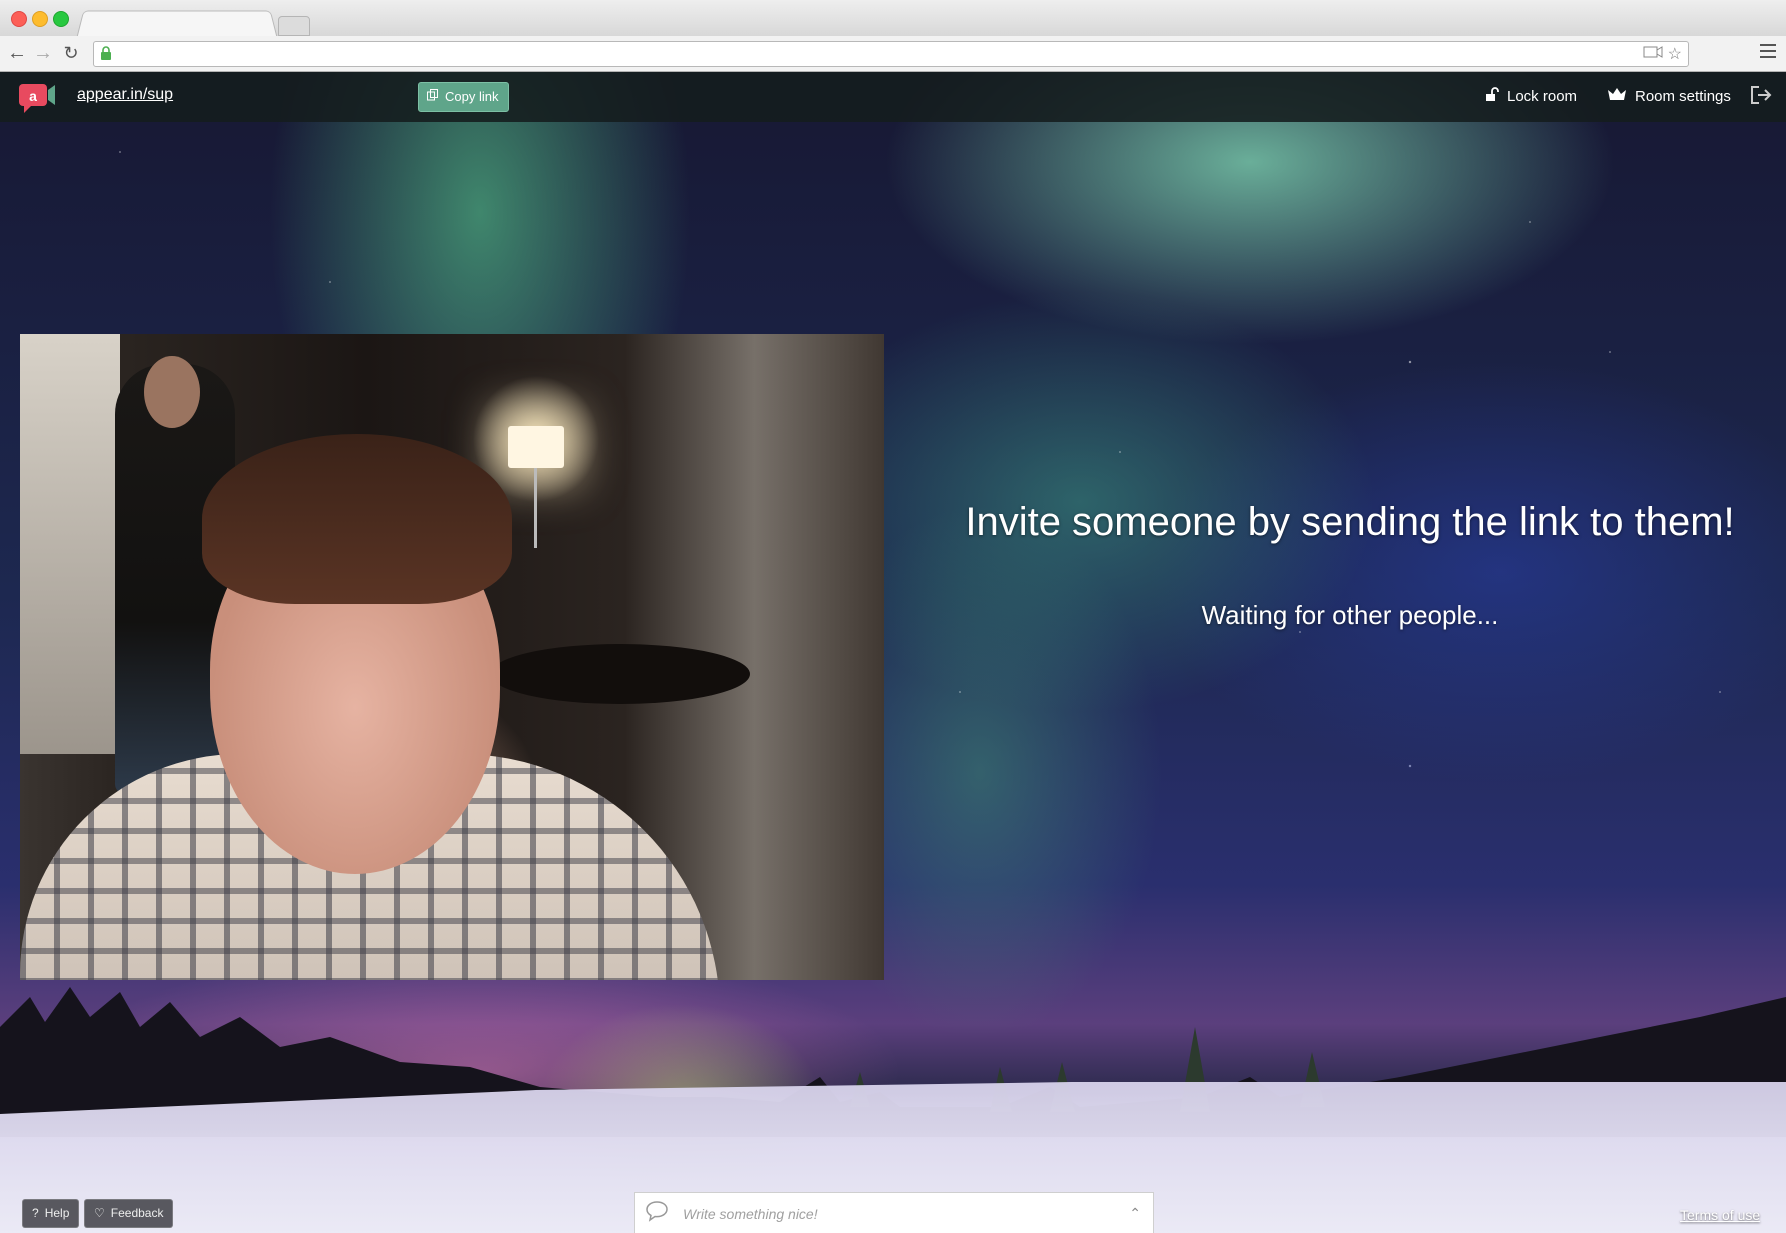  I want to click on omnibox-actions: ☆, so click(1662, 54).